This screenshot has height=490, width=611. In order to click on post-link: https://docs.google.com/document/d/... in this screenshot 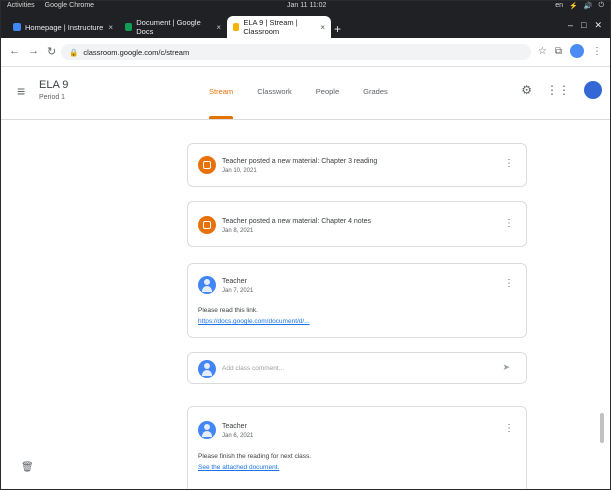, I will do `click(254, 321)`.